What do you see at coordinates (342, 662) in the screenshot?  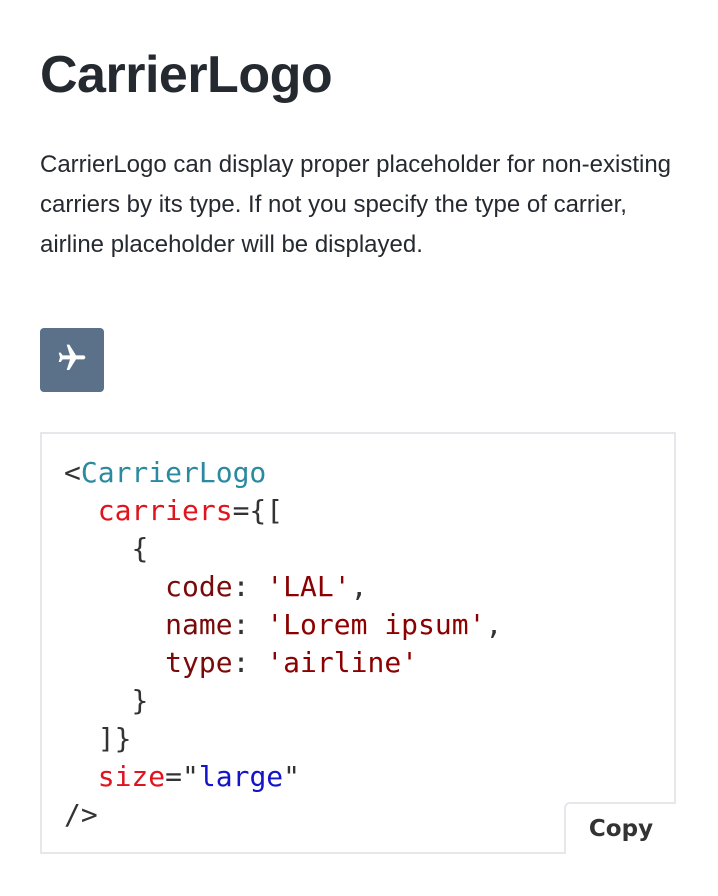 I see `code-value-type: 'airline'` at bounding box center [342, 662].